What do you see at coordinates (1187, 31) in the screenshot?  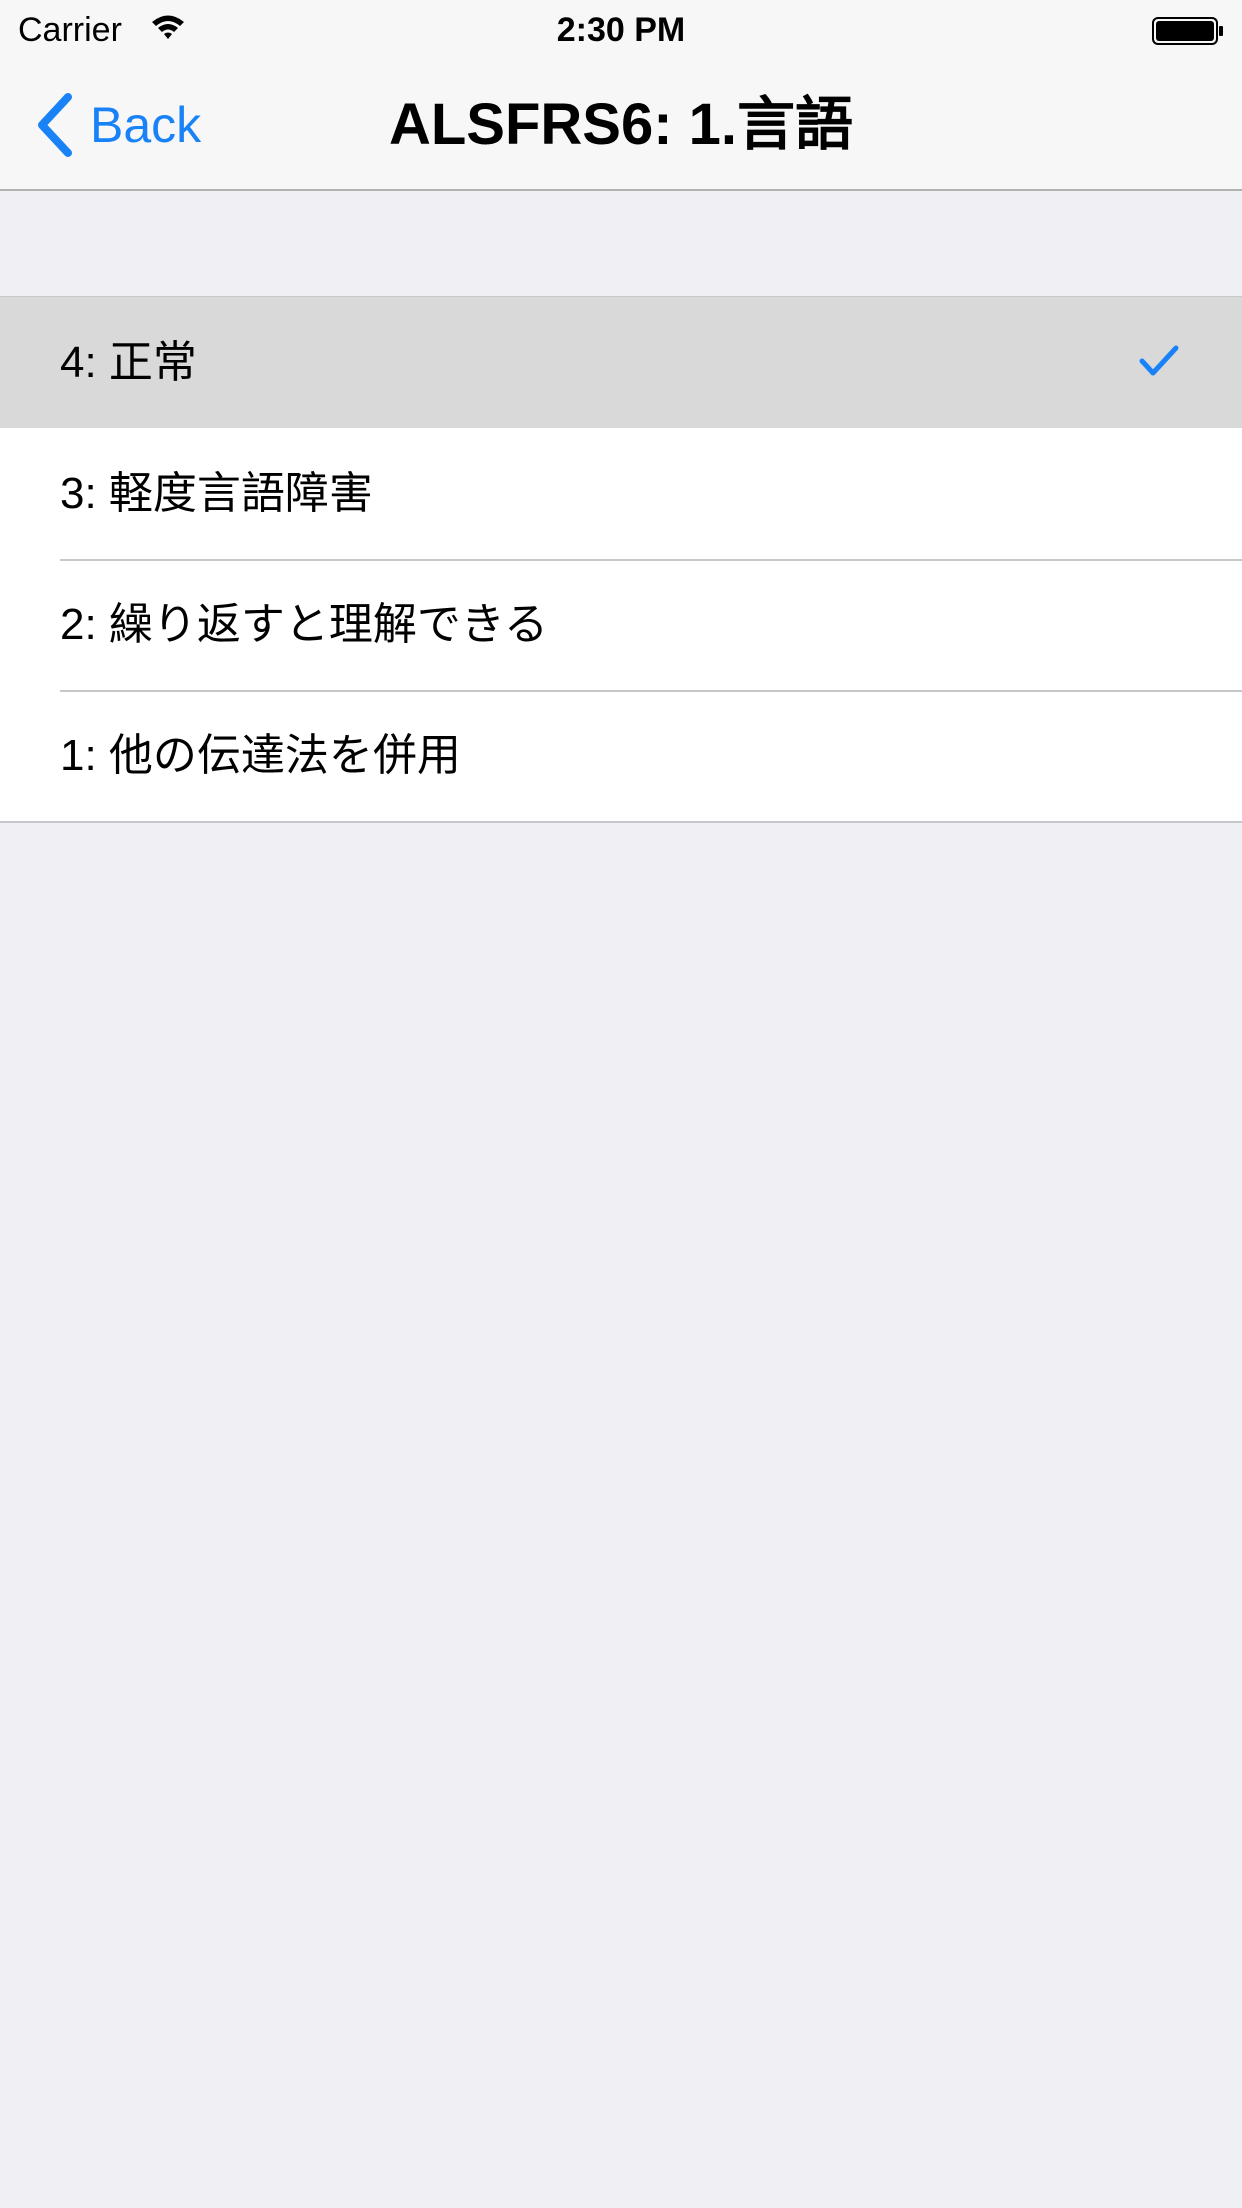 I see `battery-icon` at bounding box center [1187, 31].